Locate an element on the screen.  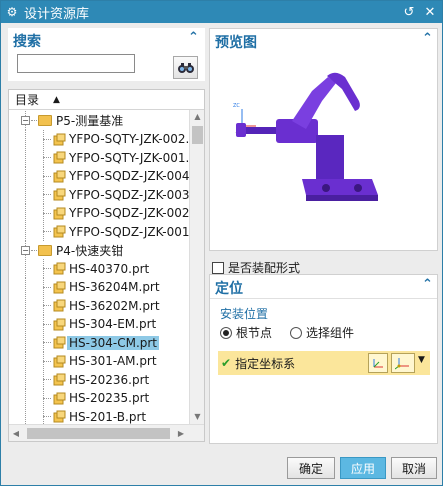
specify-csys-label: 指定坐标系 is located at coordinates (265, 363).